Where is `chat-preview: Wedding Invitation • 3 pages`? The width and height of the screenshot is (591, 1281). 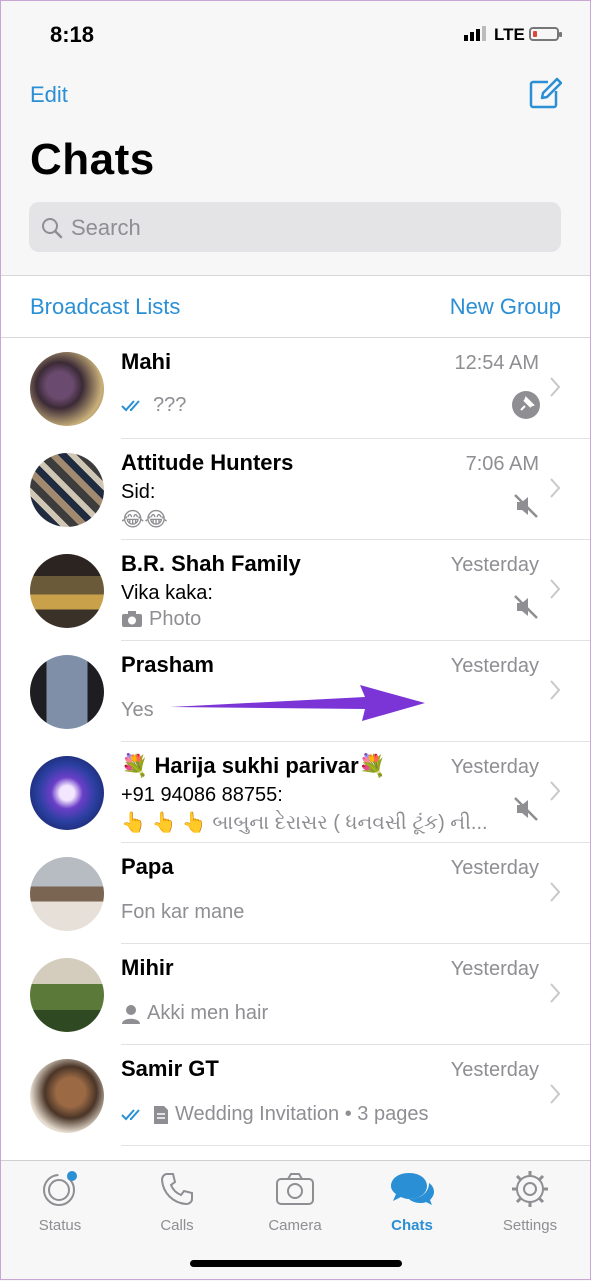
chat-preview: Wedding Invitation • 3 pages is located at coordinates (274, 1114).